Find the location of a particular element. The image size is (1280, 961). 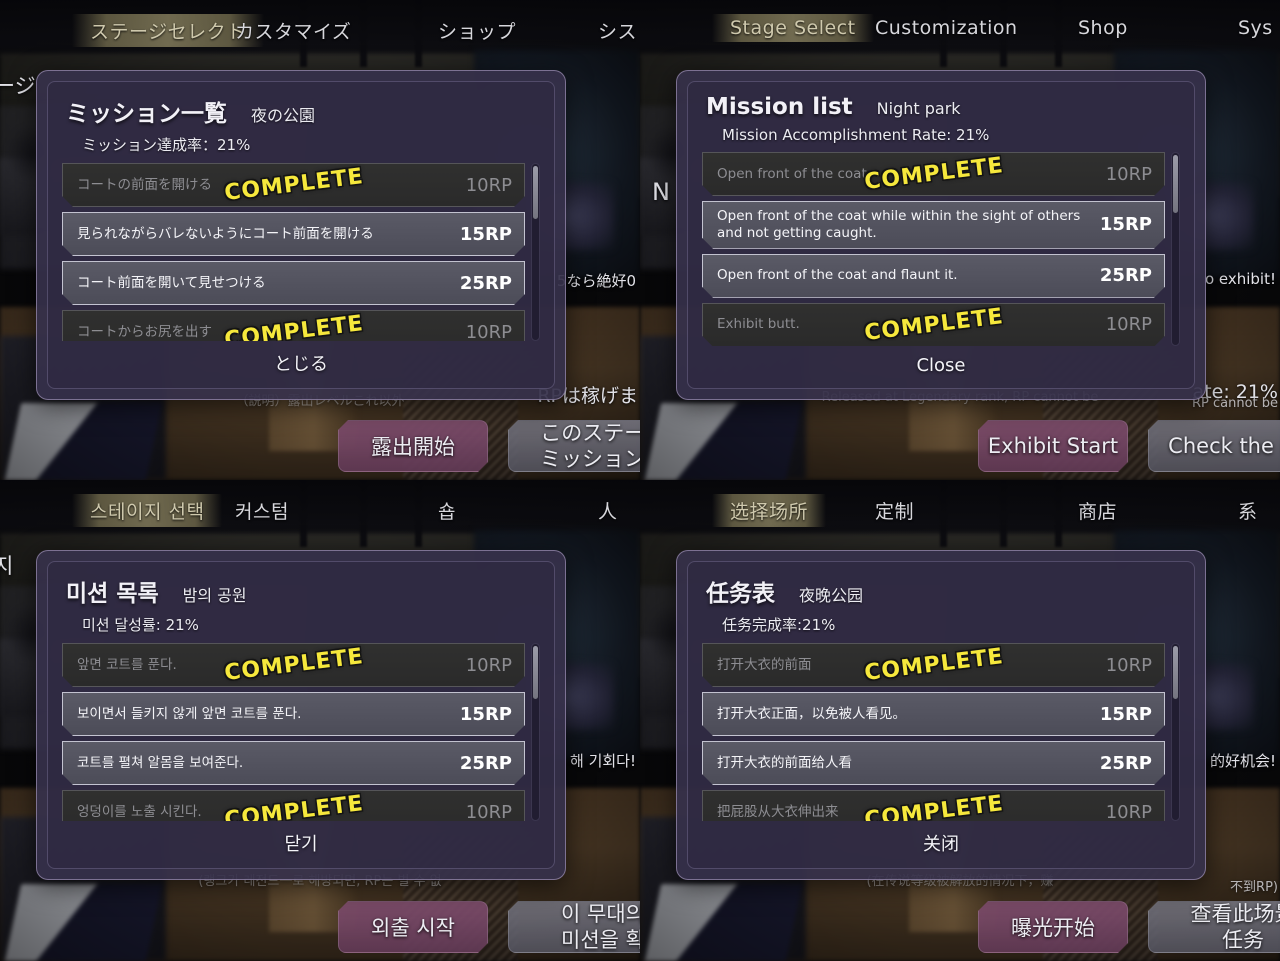

nav-tab-label: 커스텀 is located at coordinates (262, 512).